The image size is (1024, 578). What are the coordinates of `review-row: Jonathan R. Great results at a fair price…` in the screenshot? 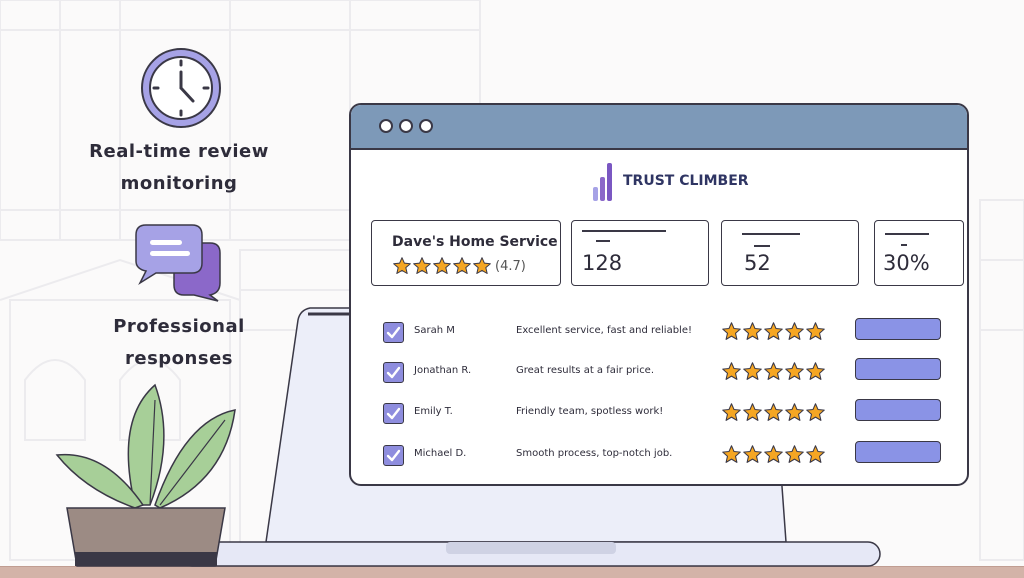 It's located at (663, 372).